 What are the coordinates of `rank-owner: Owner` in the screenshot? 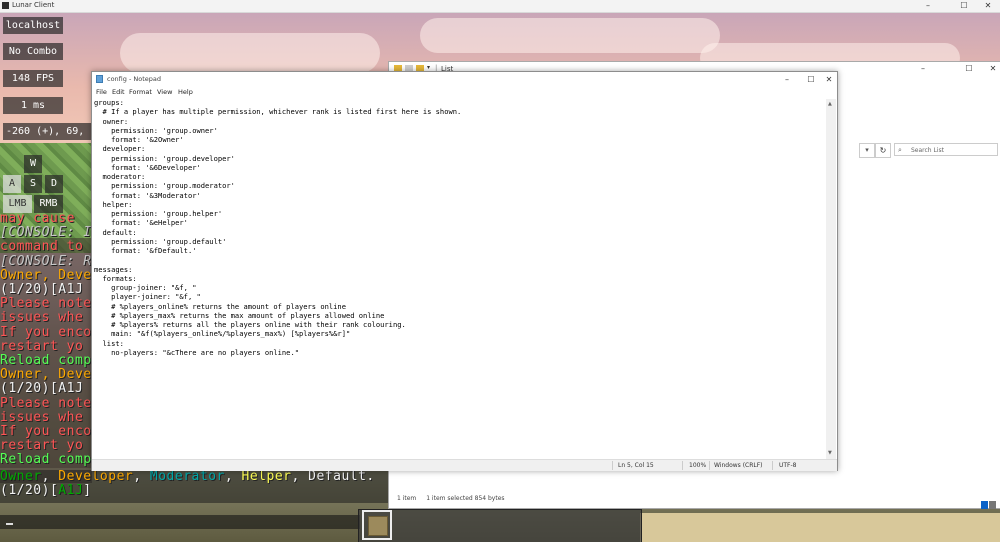 It's located at (21, 476).